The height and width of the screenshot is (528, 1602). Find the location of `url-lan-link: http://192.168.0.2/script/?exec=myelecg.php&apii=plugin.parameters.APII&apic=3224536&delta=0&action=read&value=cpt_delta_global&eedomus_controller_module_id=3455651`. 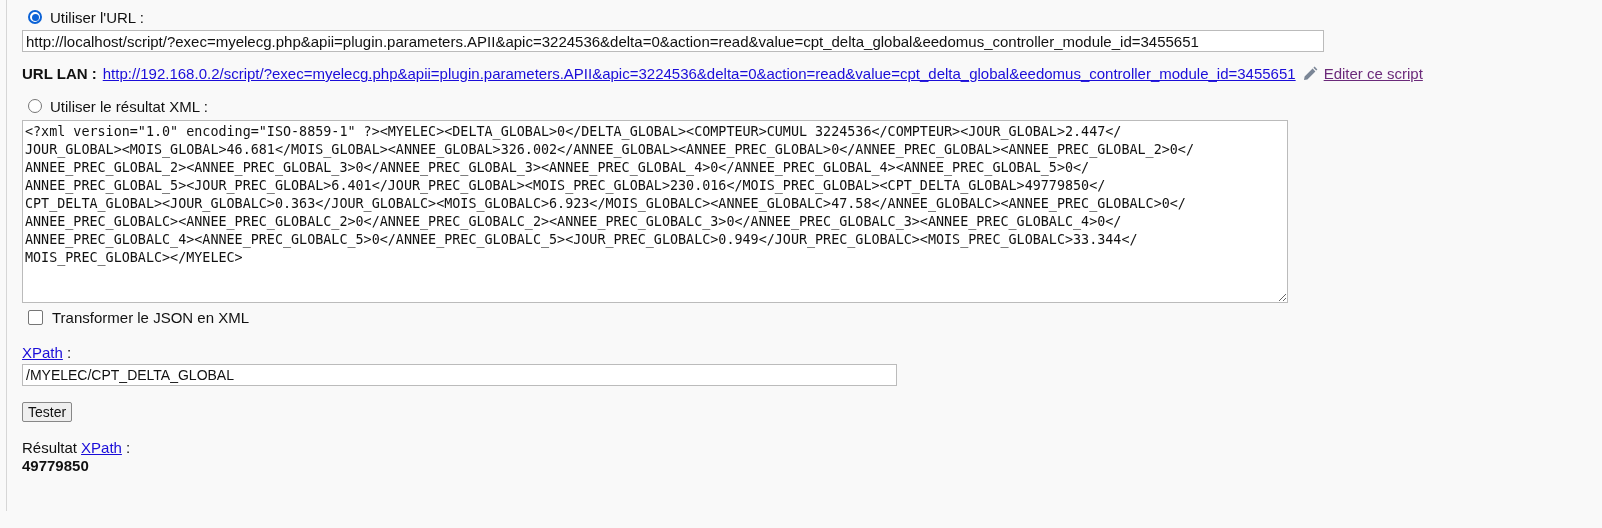

url-lan-link: http://192.168.0.2/script/?exec=myelecg.php&apii=plugin.parameters.APII&apic=3224536&delta=0&action=read&value=cpt_delta_global&eedomus_controller_module_id=3455651 is located at coordinates (699, 73).